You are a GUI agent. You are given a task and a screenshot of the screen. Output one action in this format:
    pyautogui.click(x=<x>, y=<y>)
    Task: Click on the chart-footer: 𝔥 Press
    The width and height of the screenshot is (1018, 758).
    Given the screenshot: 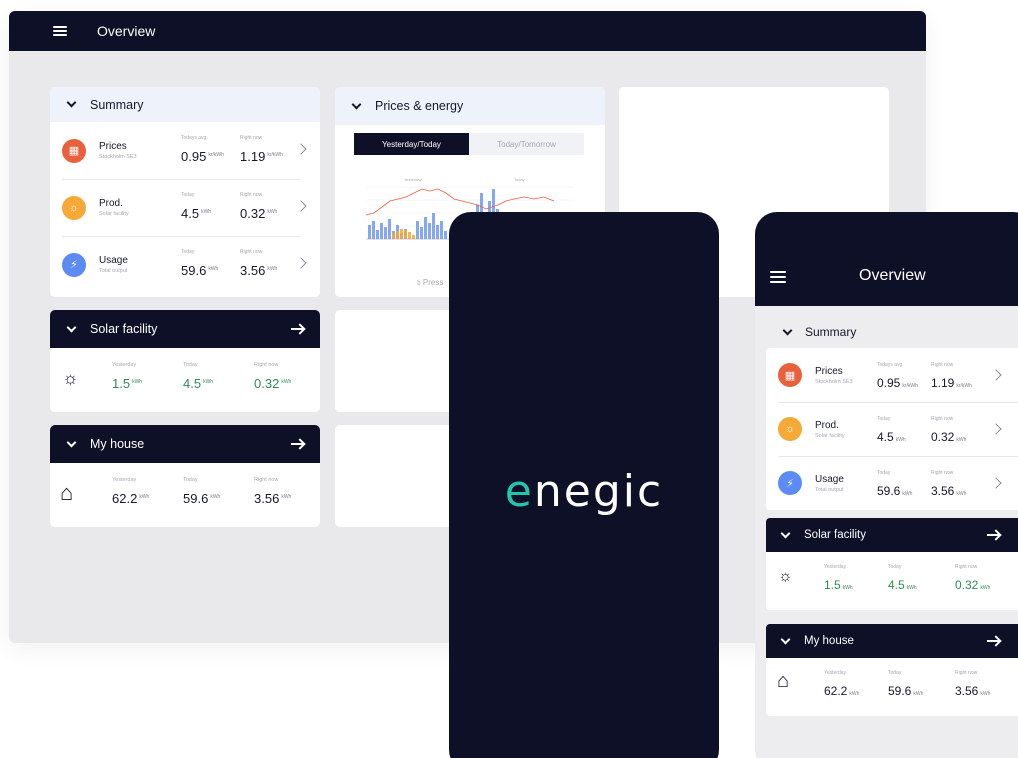 What is the action you would take?
    pyautogui.click(x=430, y=283)
    